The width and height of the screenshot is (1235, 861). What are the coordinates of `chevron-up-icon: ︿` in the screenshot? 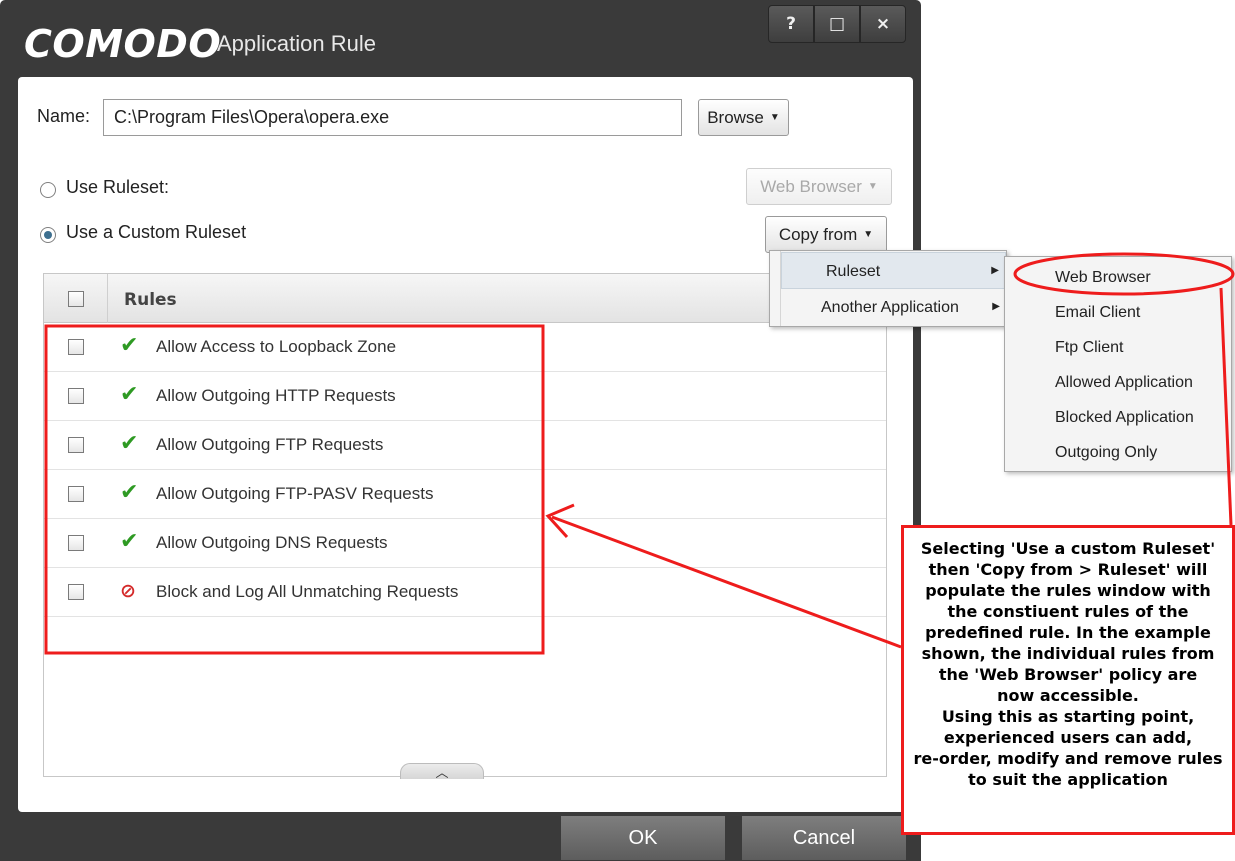 It's located at (442, 772).